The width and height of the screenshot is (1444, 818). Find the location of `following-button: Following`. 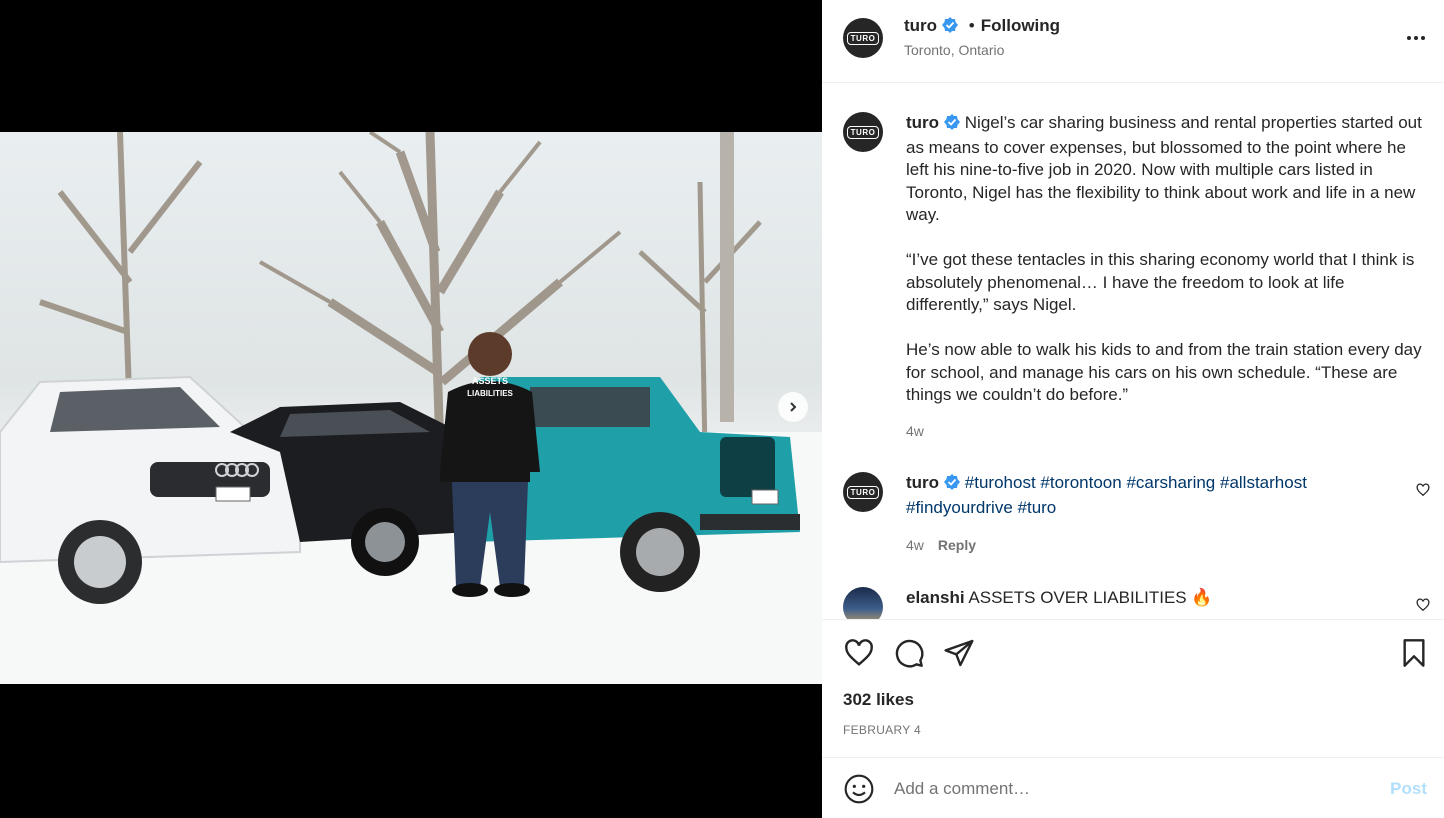

following-button: Following is located at coordinates (1020, 25).